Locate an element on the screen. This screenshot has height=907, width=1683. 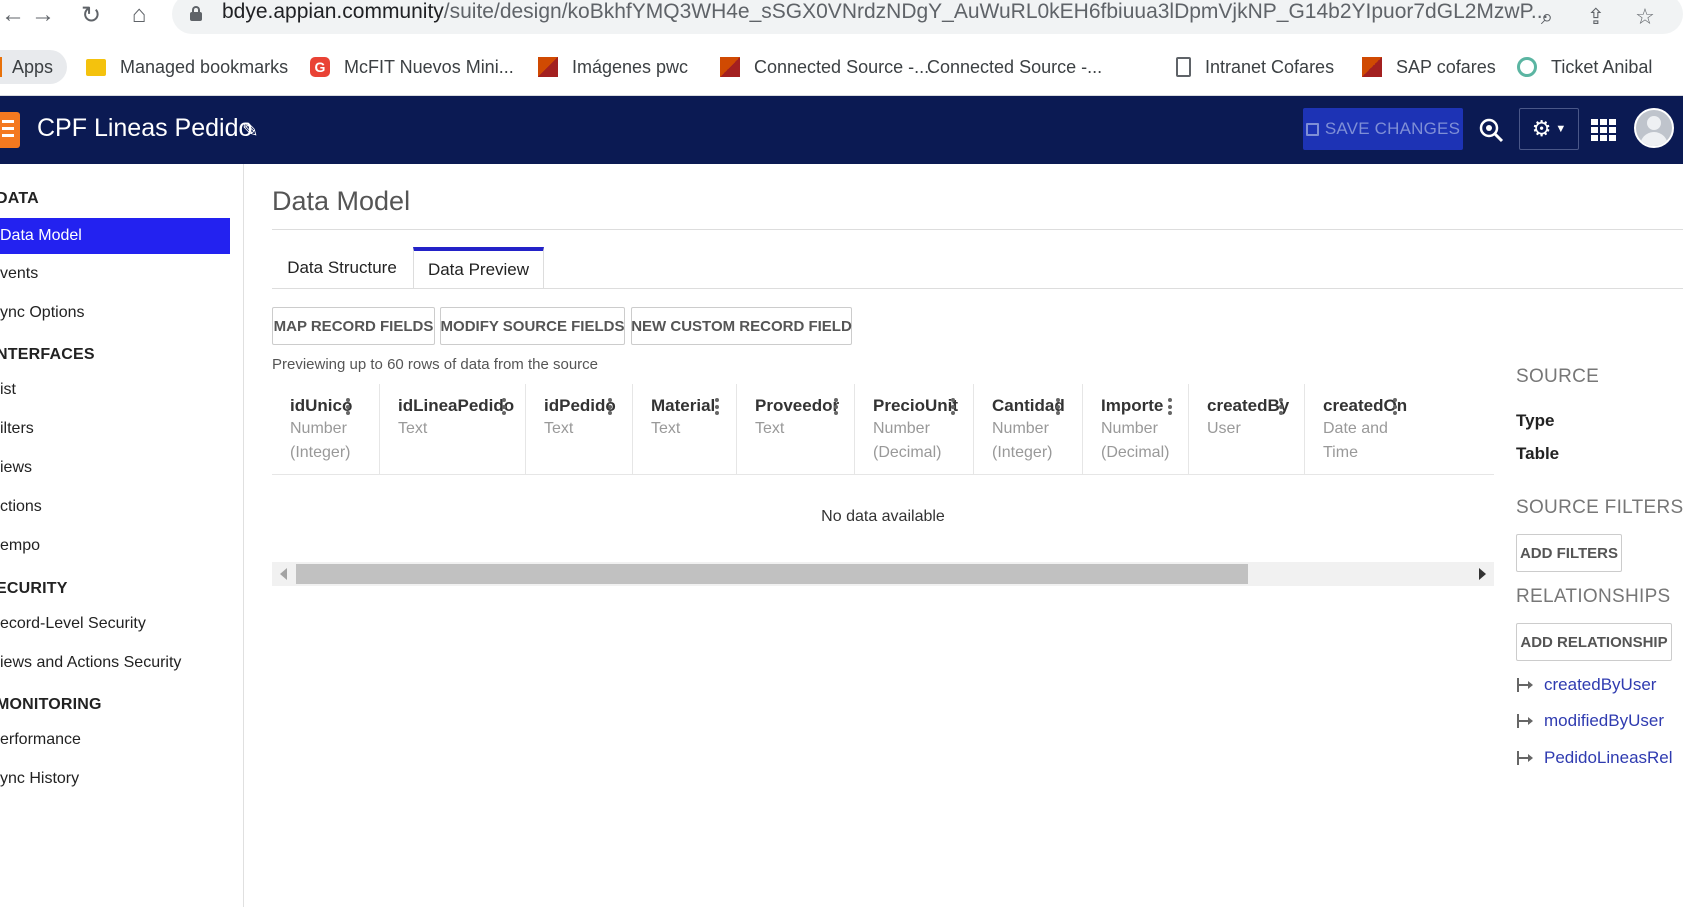
column-name: createdBy is located at coordinates (1248, 405).